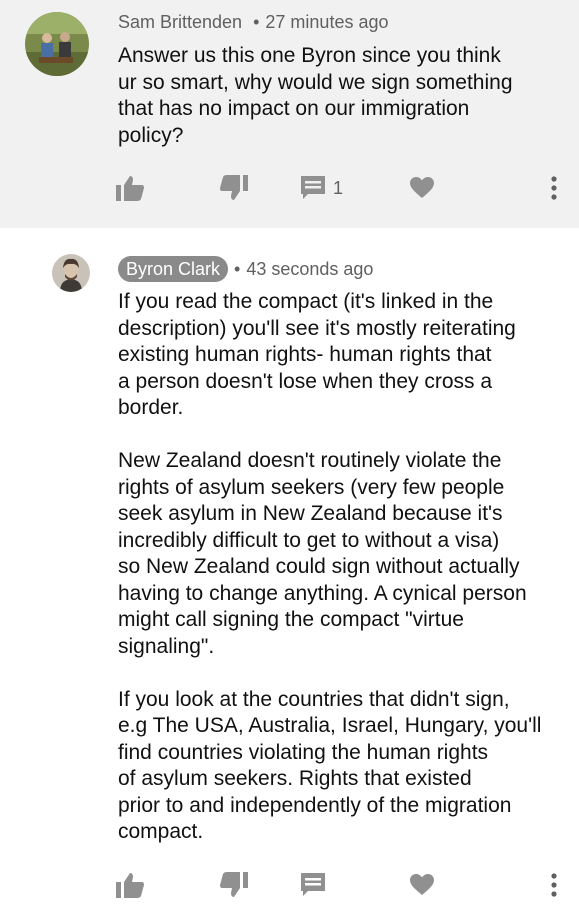 The height and width of the screenshot is (905, 579). Describe the element at coordinates (327, 22) in the screenshot. I see `timestamp: 27 minutes ago` at that location.